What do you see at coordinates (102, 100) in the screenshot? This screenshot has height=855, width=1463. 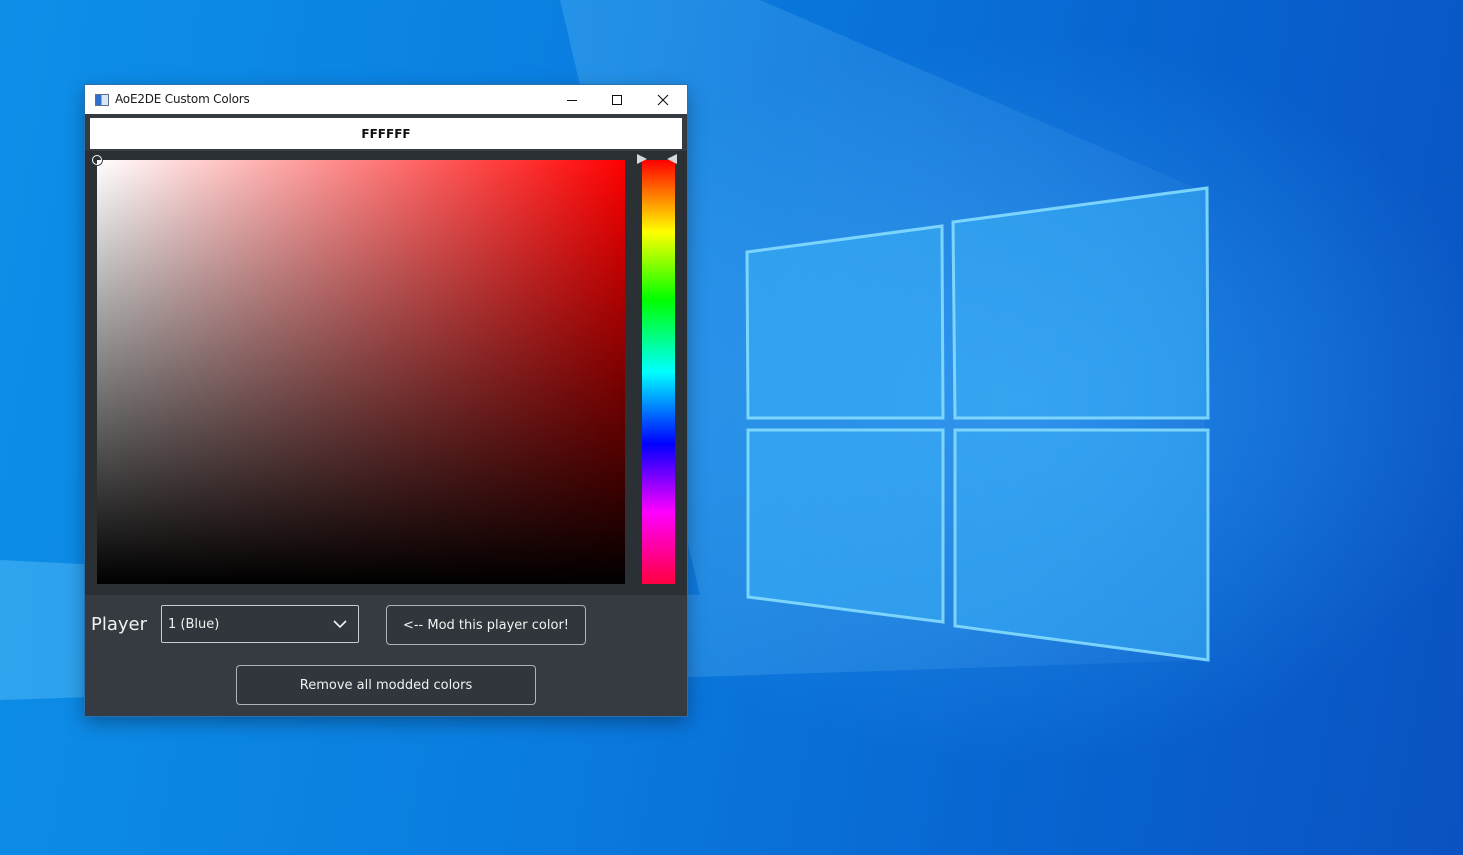 I see `app-window-icon` at bounding box center [102, 100].